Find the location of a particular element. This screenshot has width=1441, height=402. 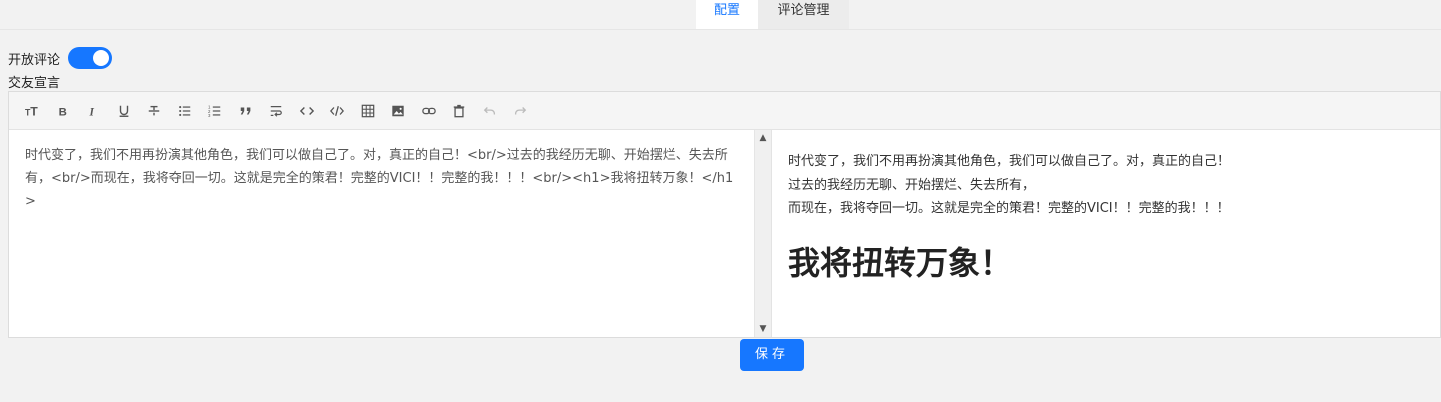

scroll-up-icon: ▲ is located at coordinates (763, 138).